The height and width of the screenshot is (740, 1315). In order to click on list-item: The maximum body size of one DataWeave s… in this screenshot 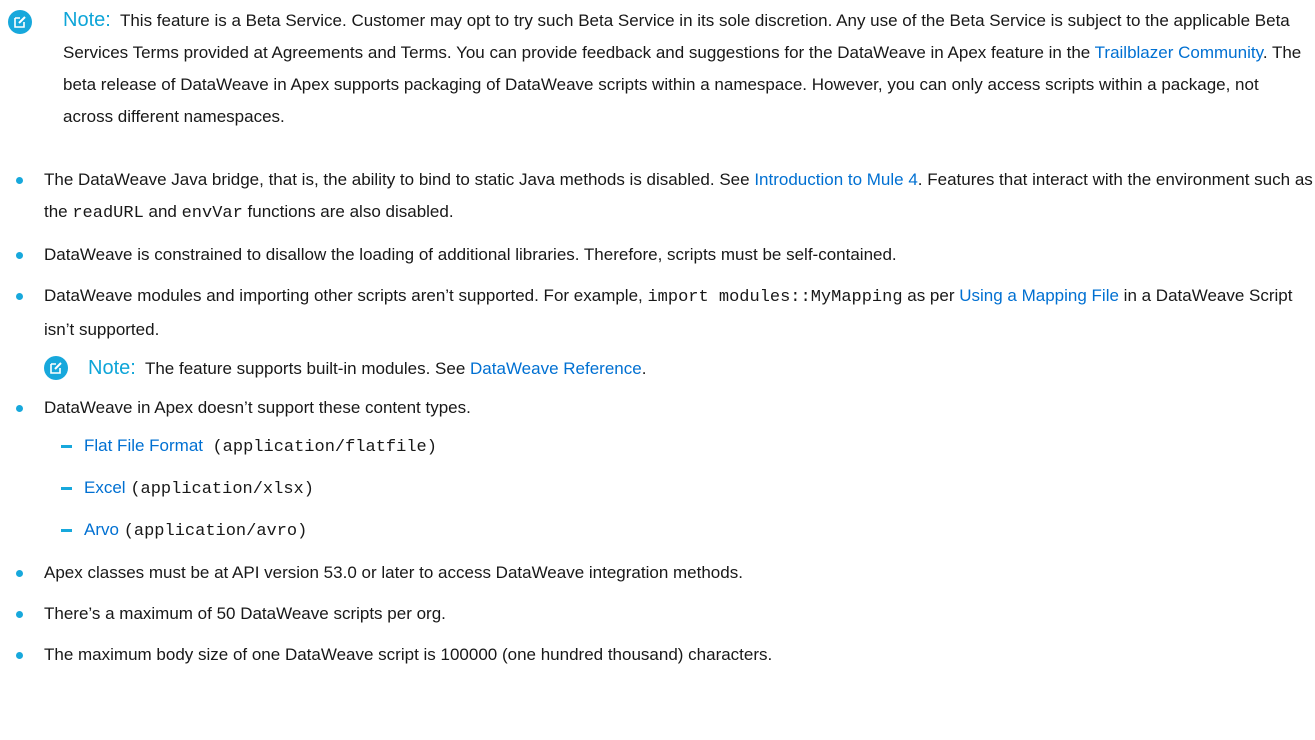, I will do `click(657, 655)`.